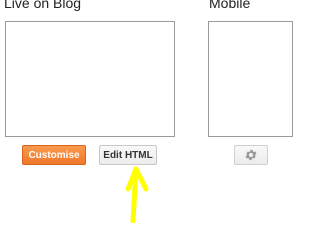 Image resolution: width=320 pixels, height=240 pixels. Describe the element at coordinates (250, 79) in the screenshot. I see `mobile-preview-thumbnail` at that location.